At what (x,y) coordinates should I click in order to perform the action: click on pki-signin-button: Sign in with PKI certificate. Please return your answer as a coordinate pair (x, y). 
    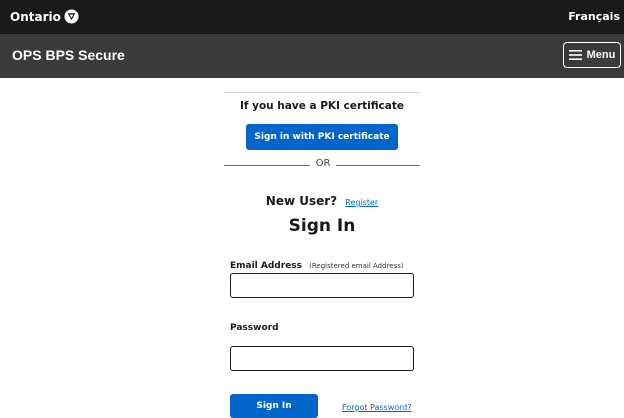
    Looking at the image, I should click on (322, 137).